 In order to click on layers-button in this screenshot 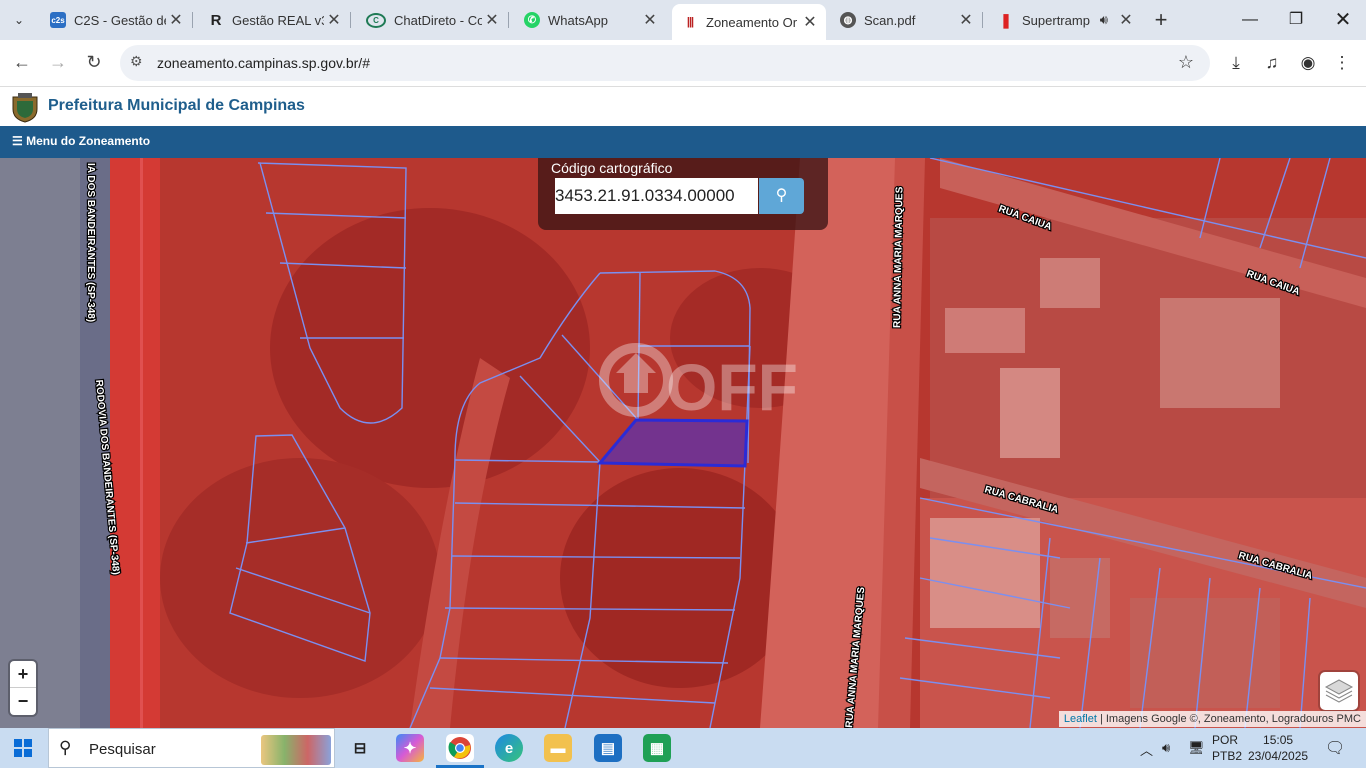, I will do `click(1339, 691)`.